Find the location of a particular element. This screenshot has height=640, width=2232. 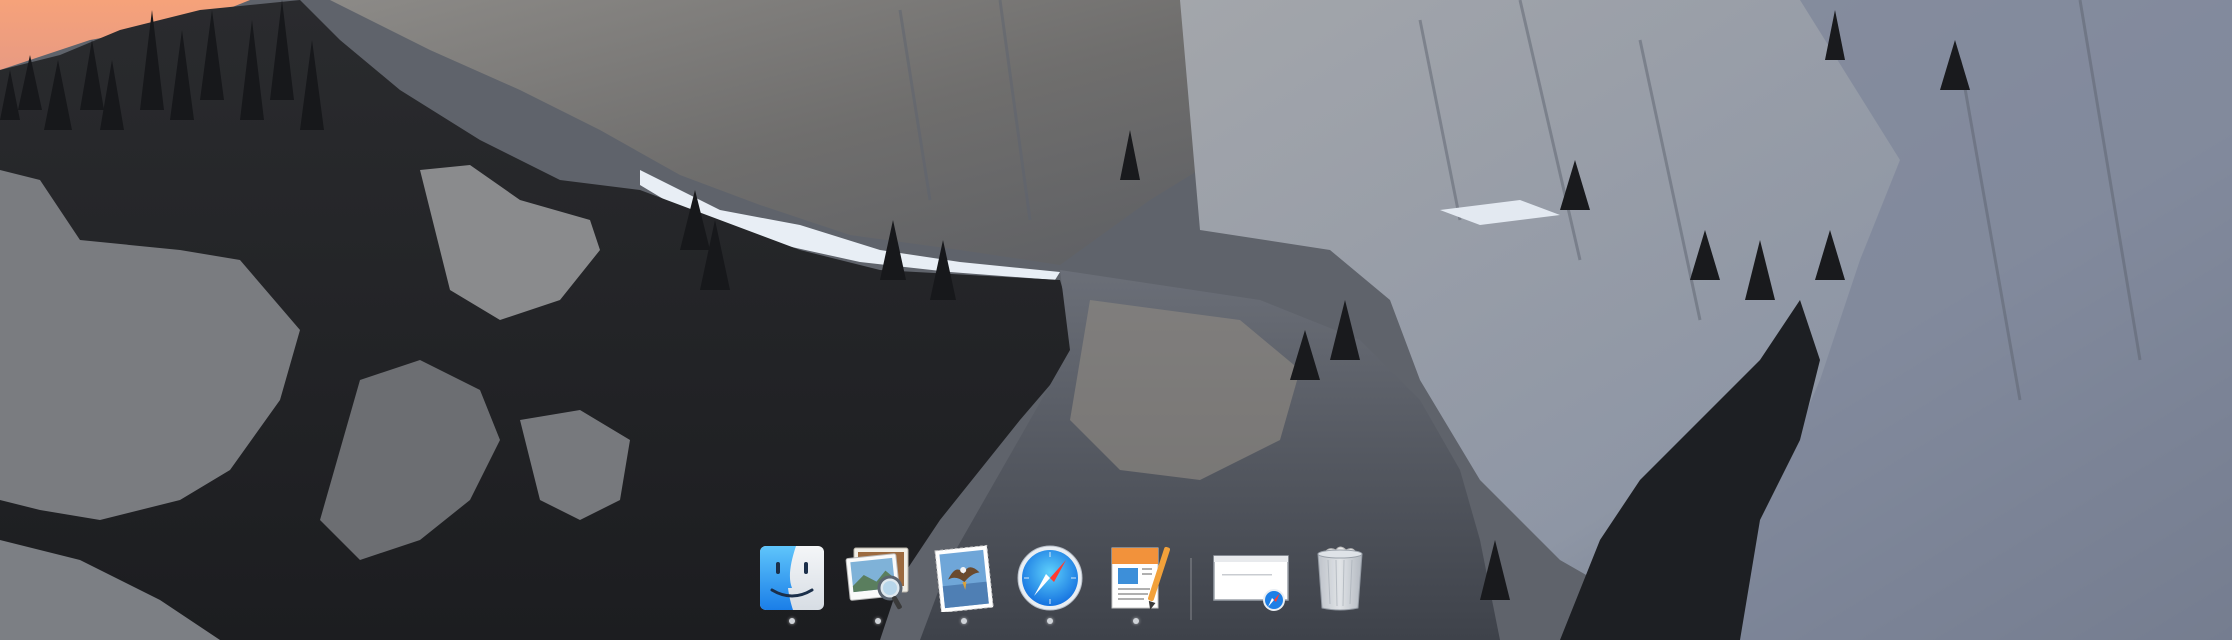

pages-icon is located at coordinates (1136, 578).